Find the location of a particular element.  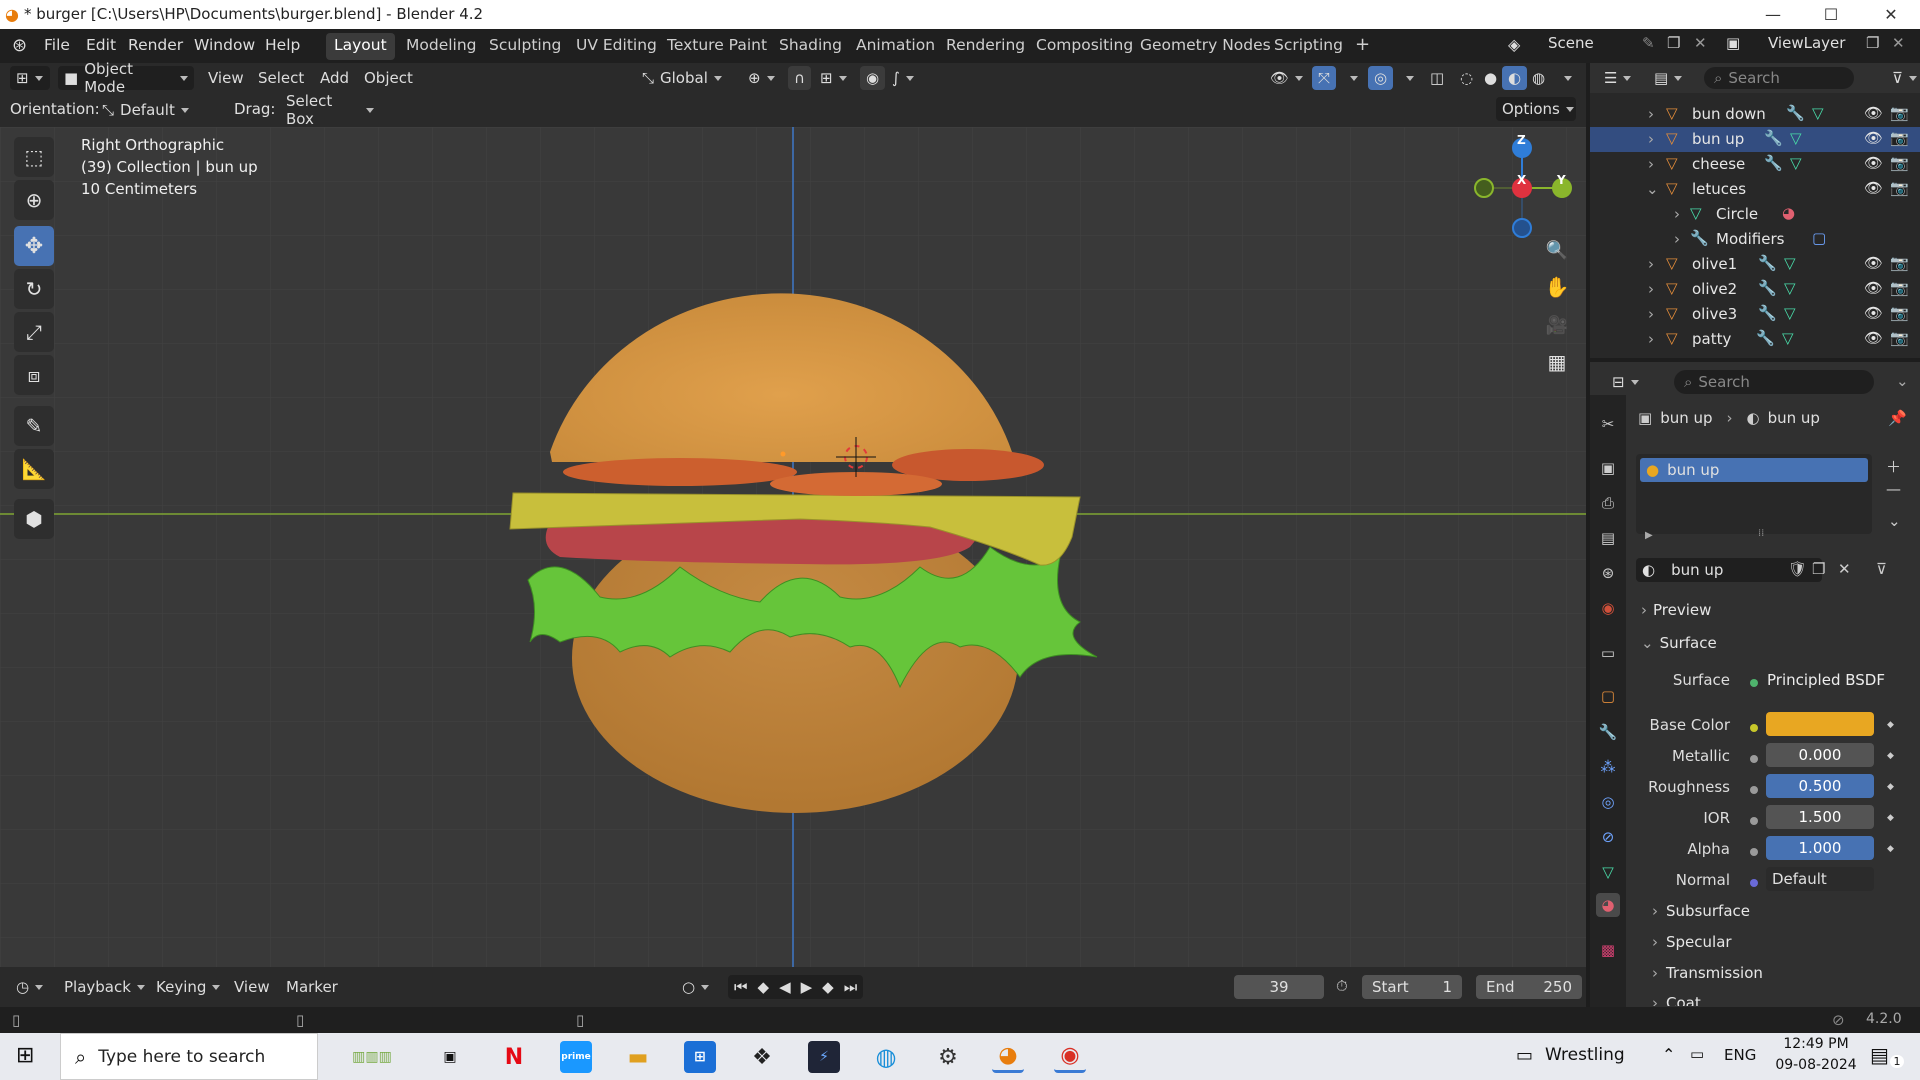

timeline-view-menu: View is located at coordinates (252, 987).